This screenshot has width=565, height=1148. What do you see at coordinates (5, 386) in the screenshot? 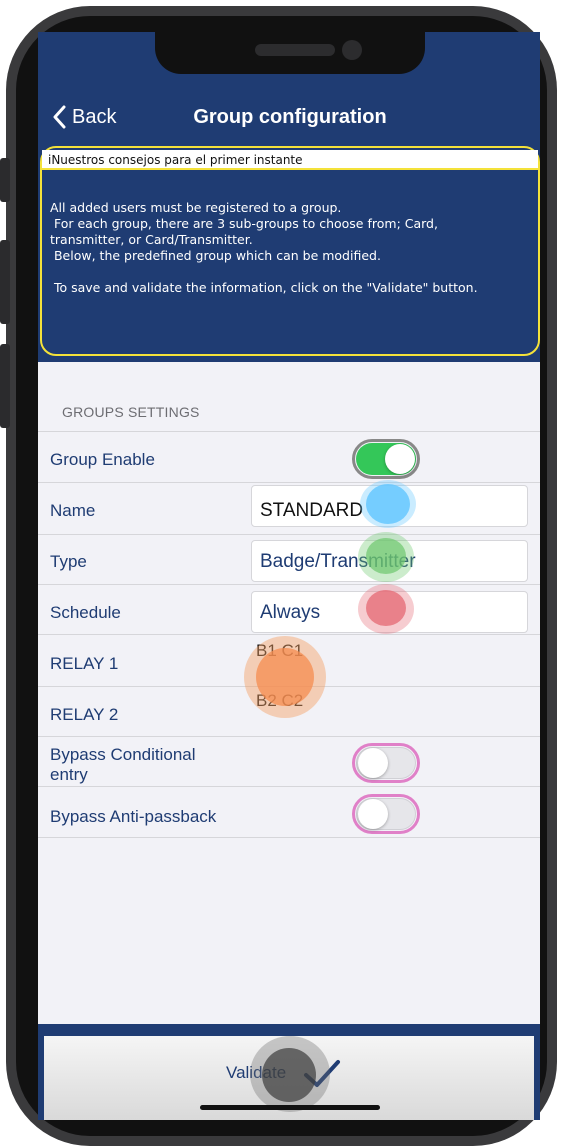
I see `phone-volume-down` at bounding box center [5, 386].